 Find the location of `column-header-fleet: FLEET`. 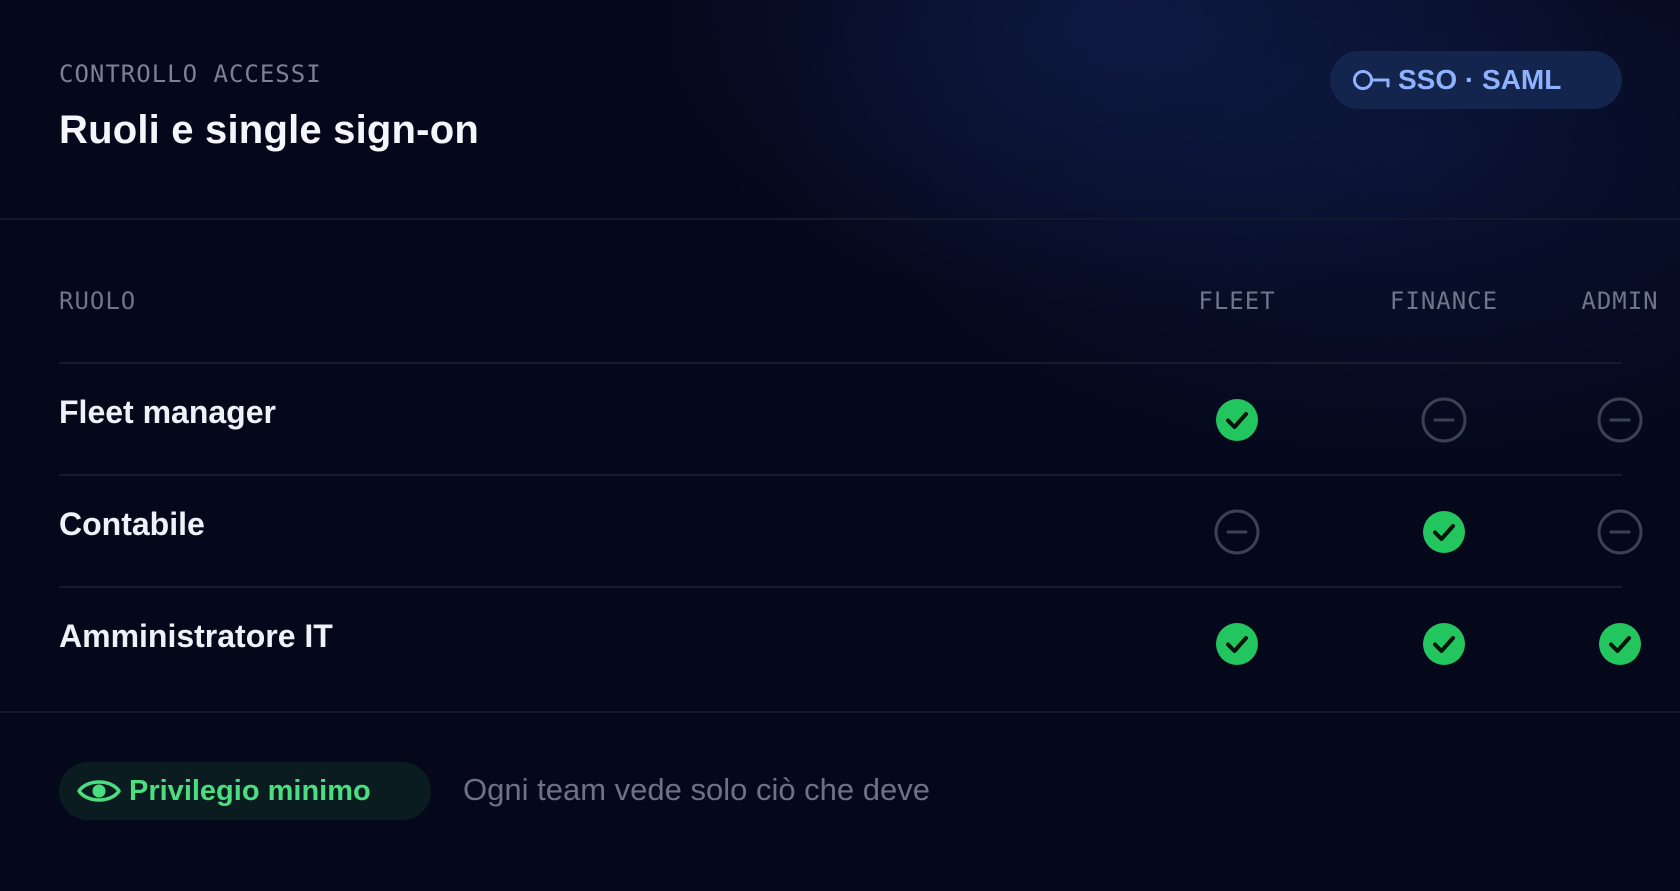

column-header-fleet: FLEET is located at coordinates (1237, 301).